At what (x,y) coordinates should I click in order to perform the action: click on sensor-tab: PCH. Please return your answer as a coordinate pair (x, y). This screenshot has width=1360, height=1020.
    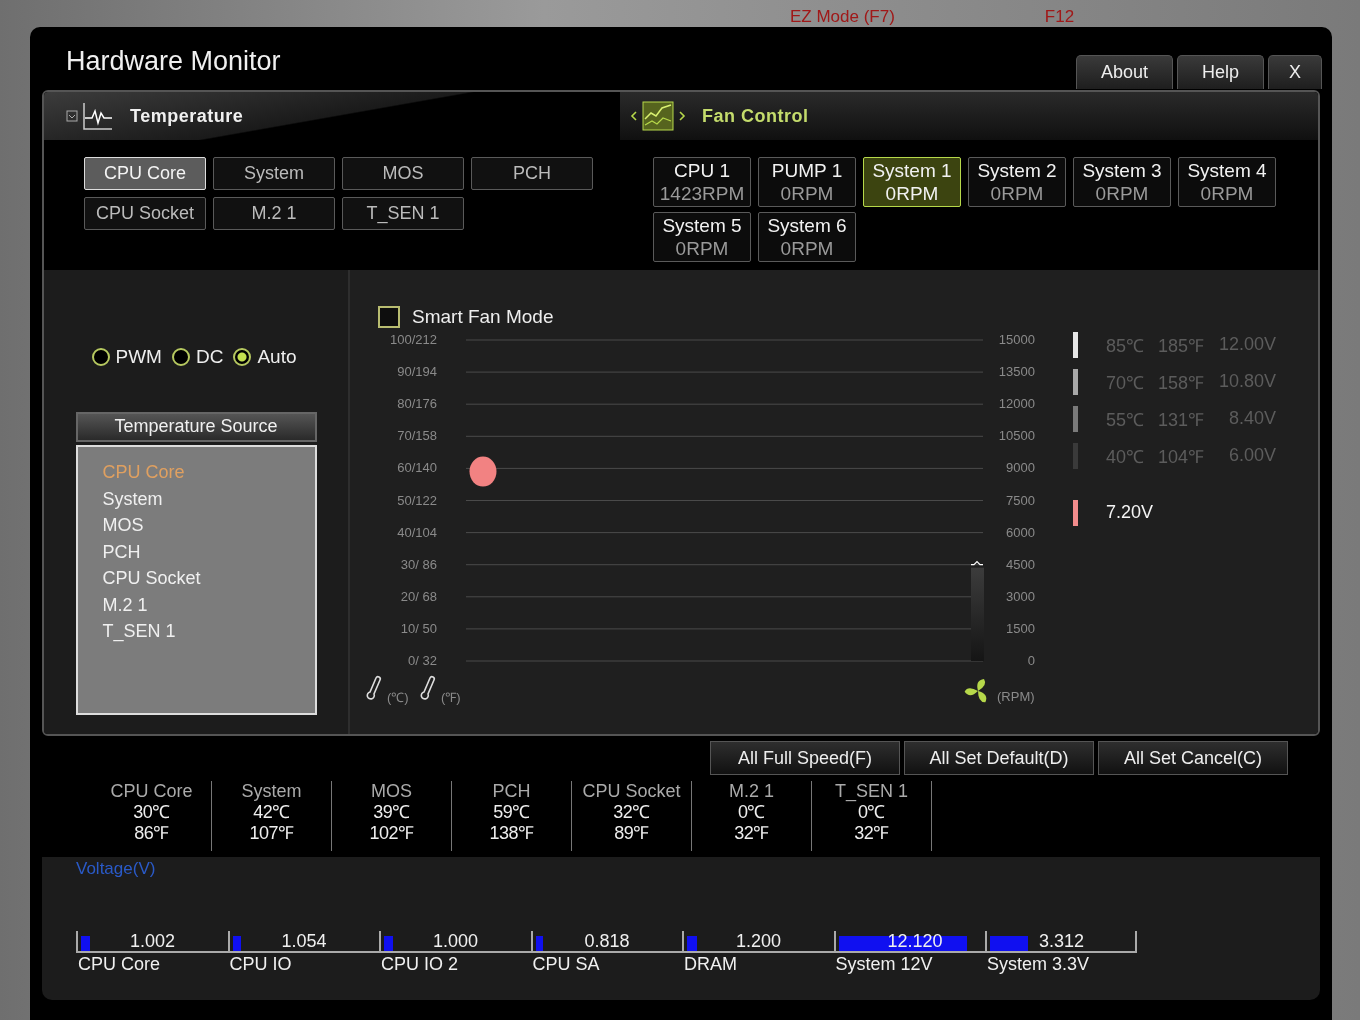
    Looking at the image, I should click on (532, 173).